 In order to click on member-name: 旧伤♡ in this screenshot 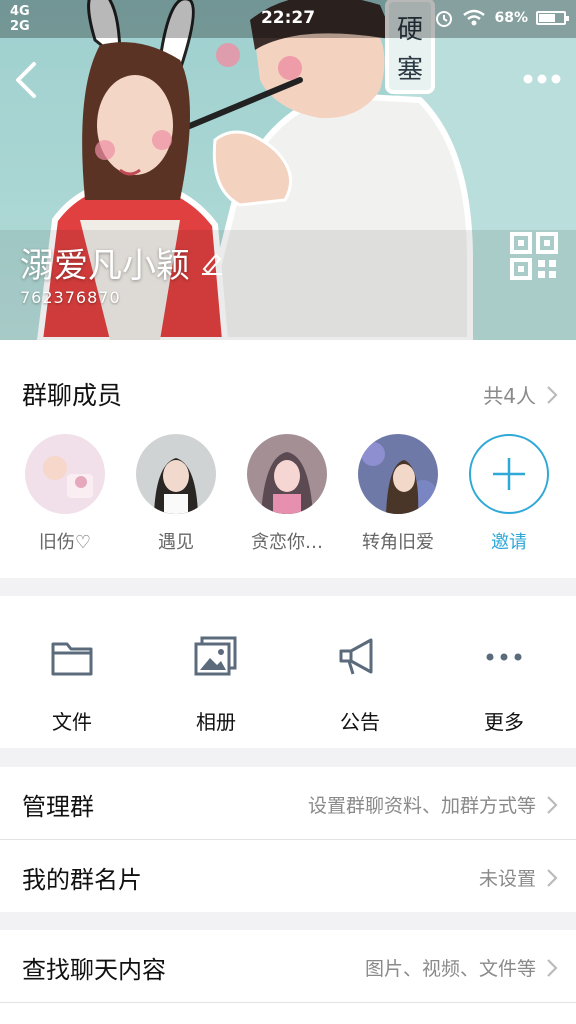, I will do `click(65, 542)`.